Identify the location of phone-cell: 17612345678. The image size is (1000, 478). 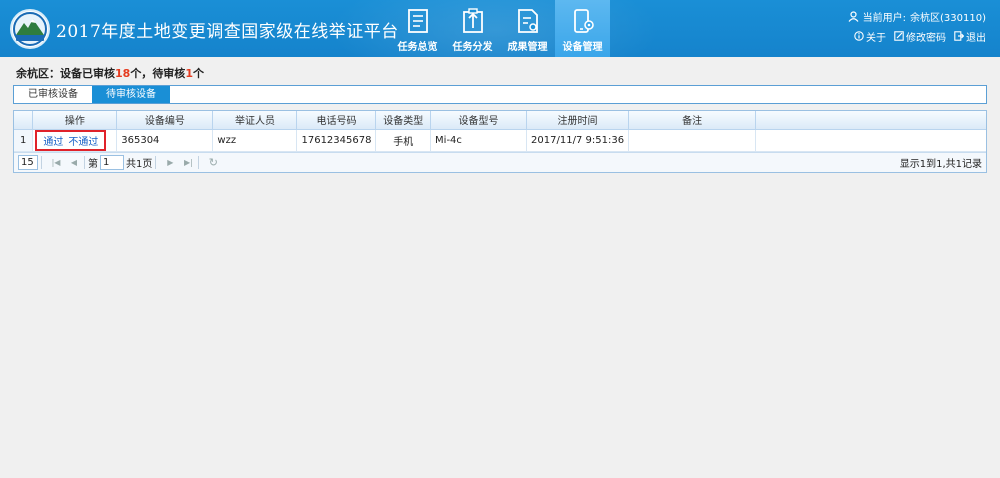
(336, 140).